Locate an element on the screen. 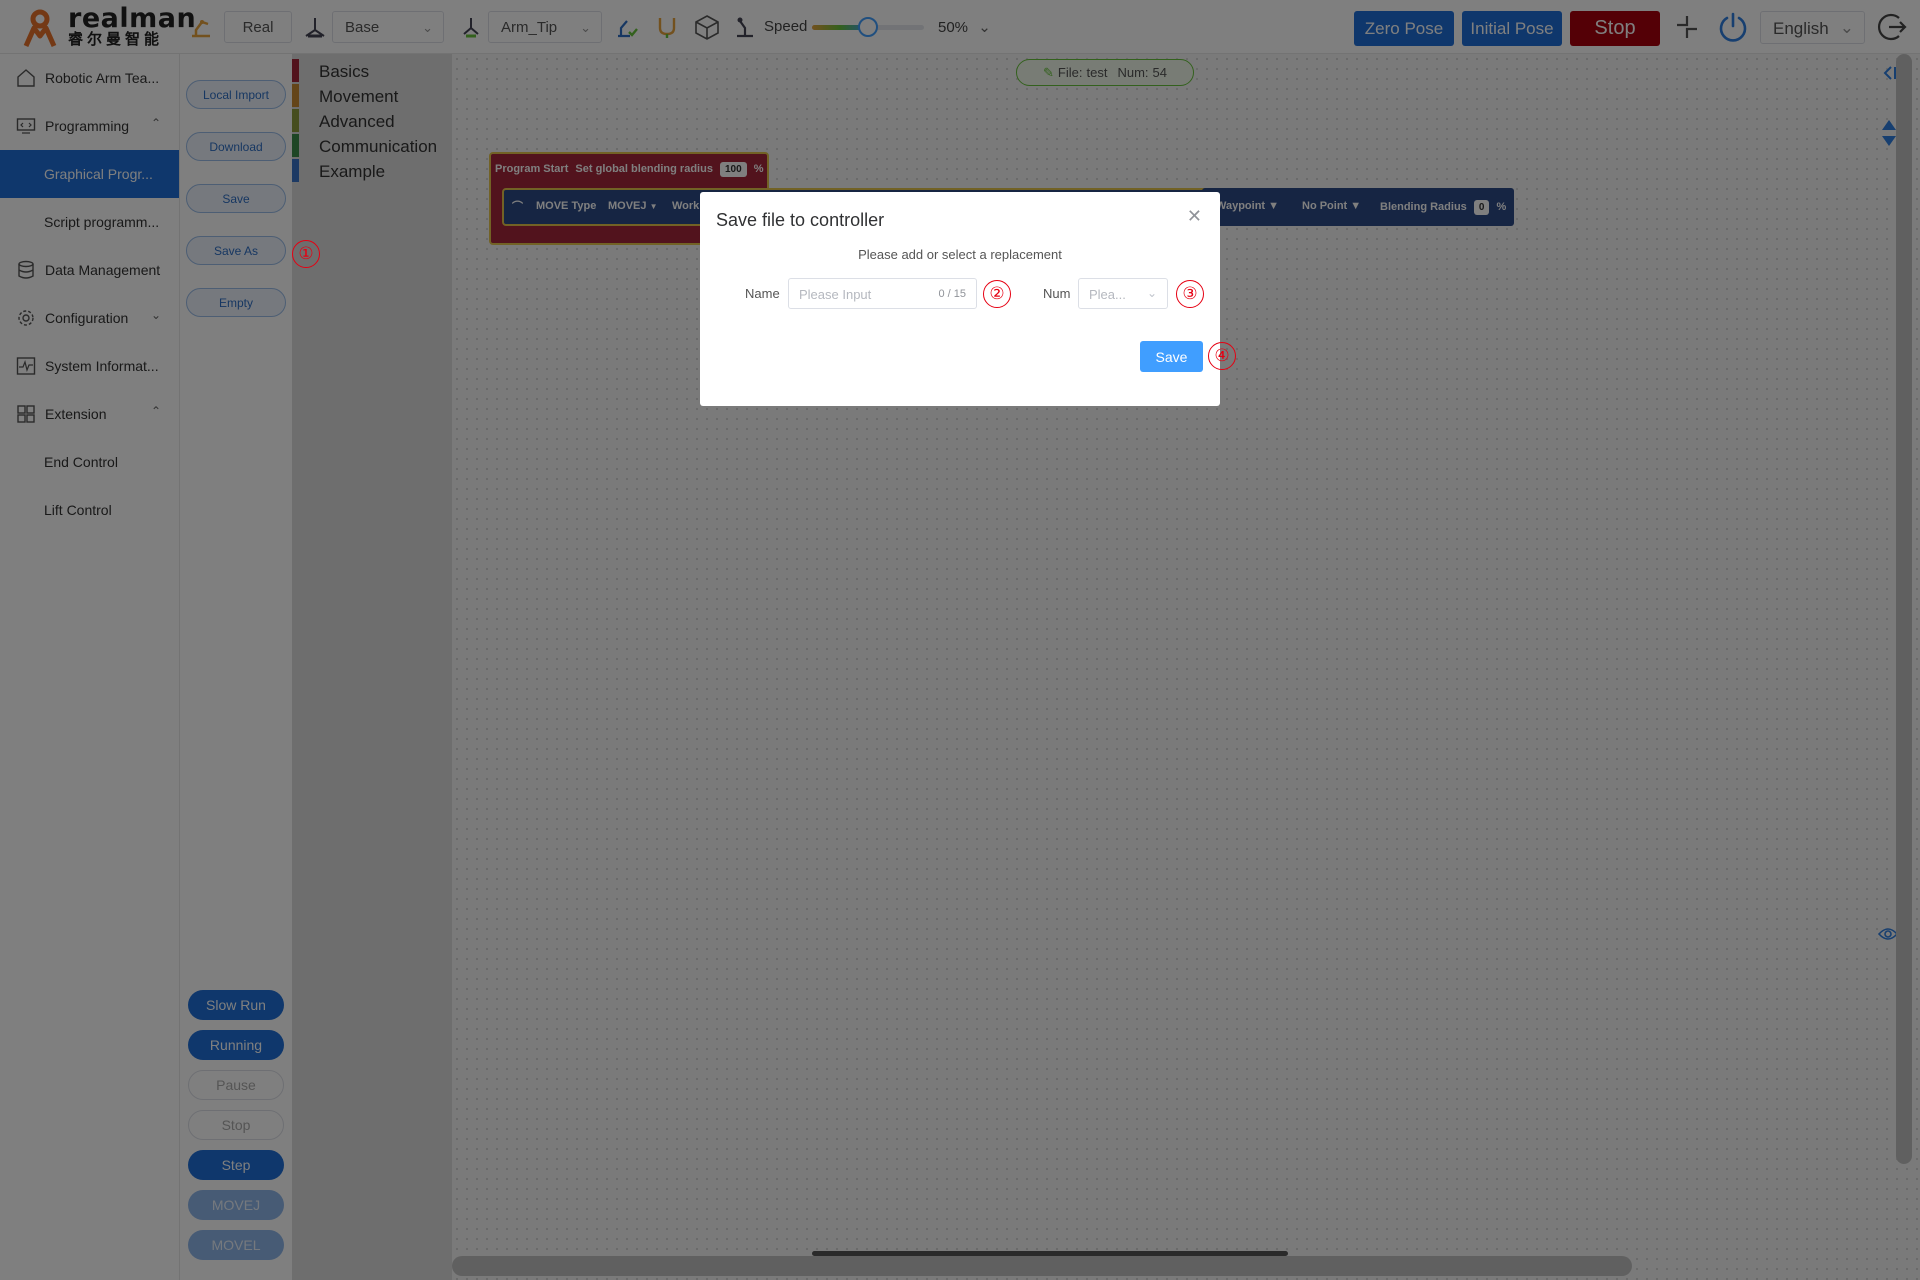 This screenshot has width=1920, height=1280. annotation-marker-1: ① is located at coordinates (306, 254).